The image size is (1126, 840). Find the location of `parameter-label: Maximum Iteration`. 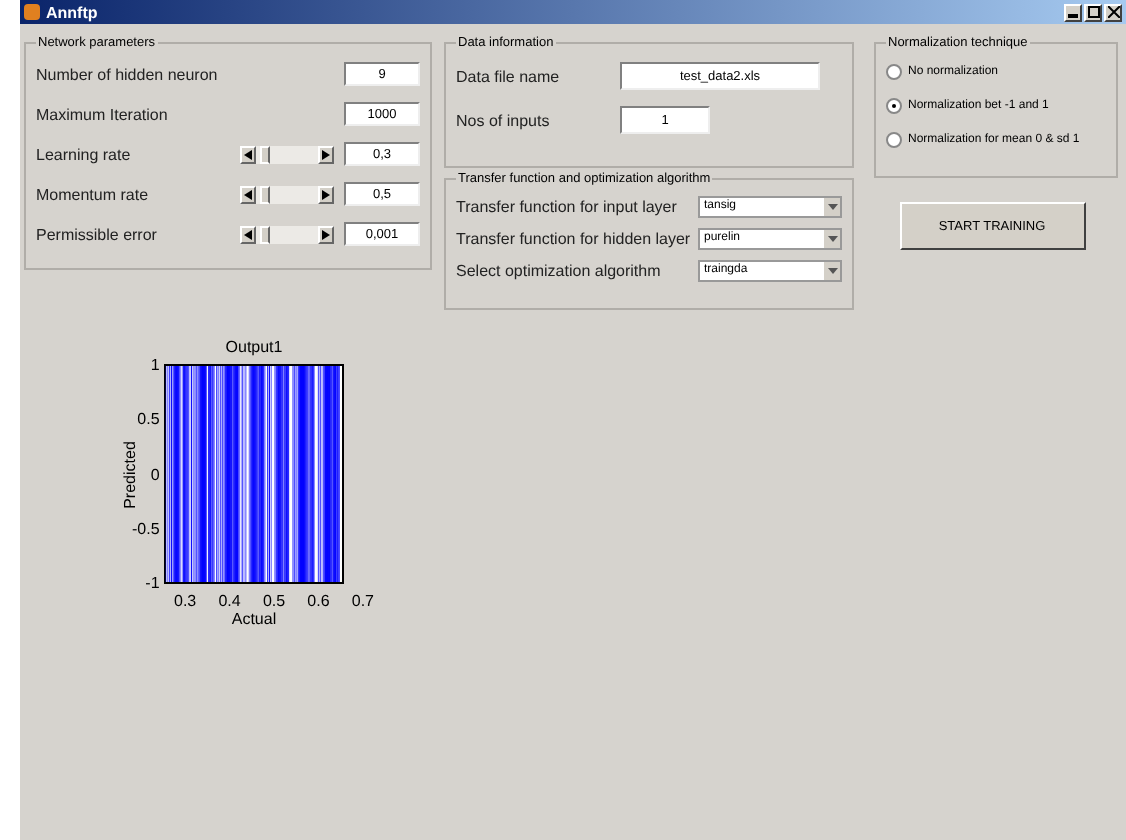

parameter-label: Maximum Iteration is located at coordinates (103, 114).